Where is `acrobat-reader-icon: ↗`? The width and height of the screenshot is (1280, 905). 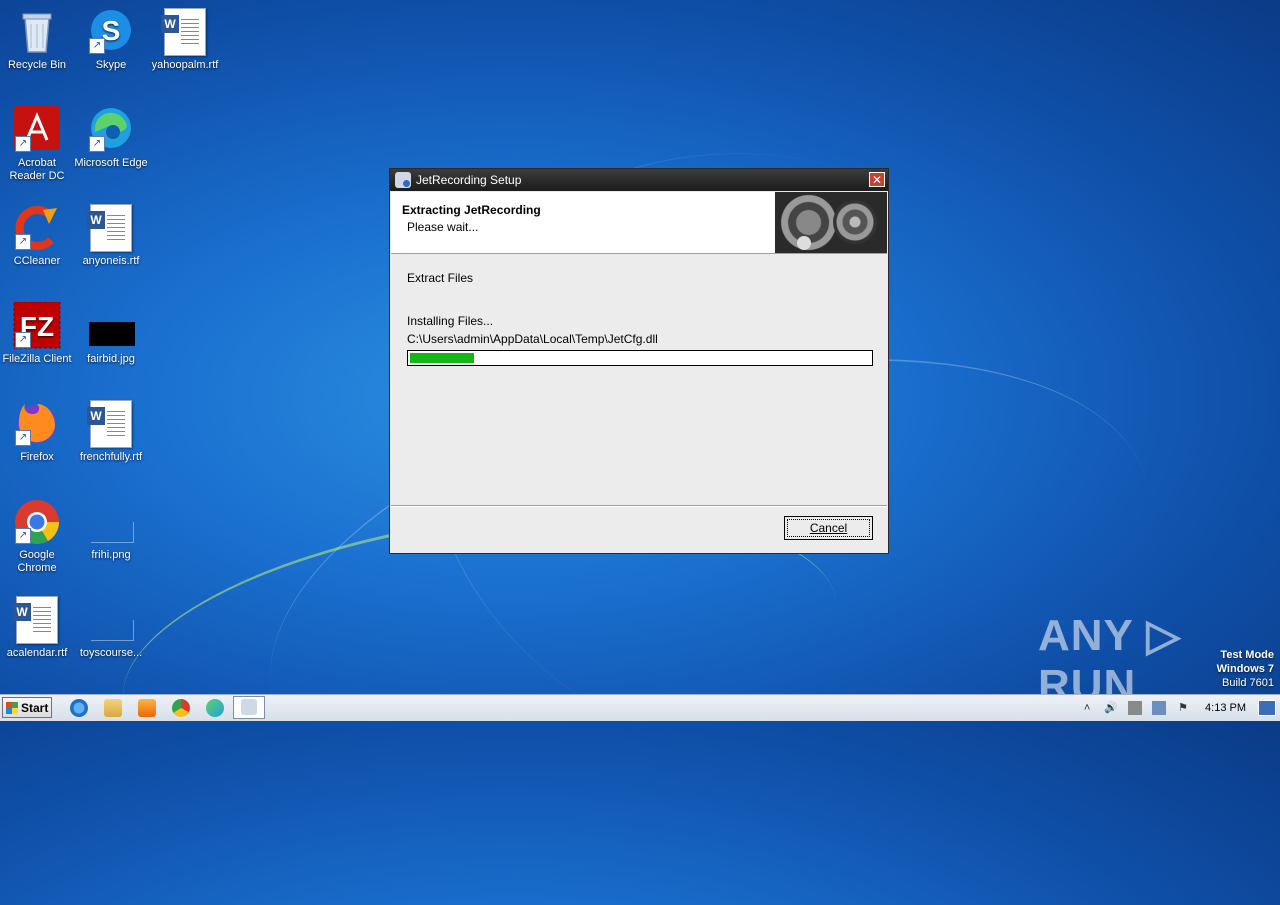
acrobat-reader-icon: ↗ is located at coordinates (37, 130).